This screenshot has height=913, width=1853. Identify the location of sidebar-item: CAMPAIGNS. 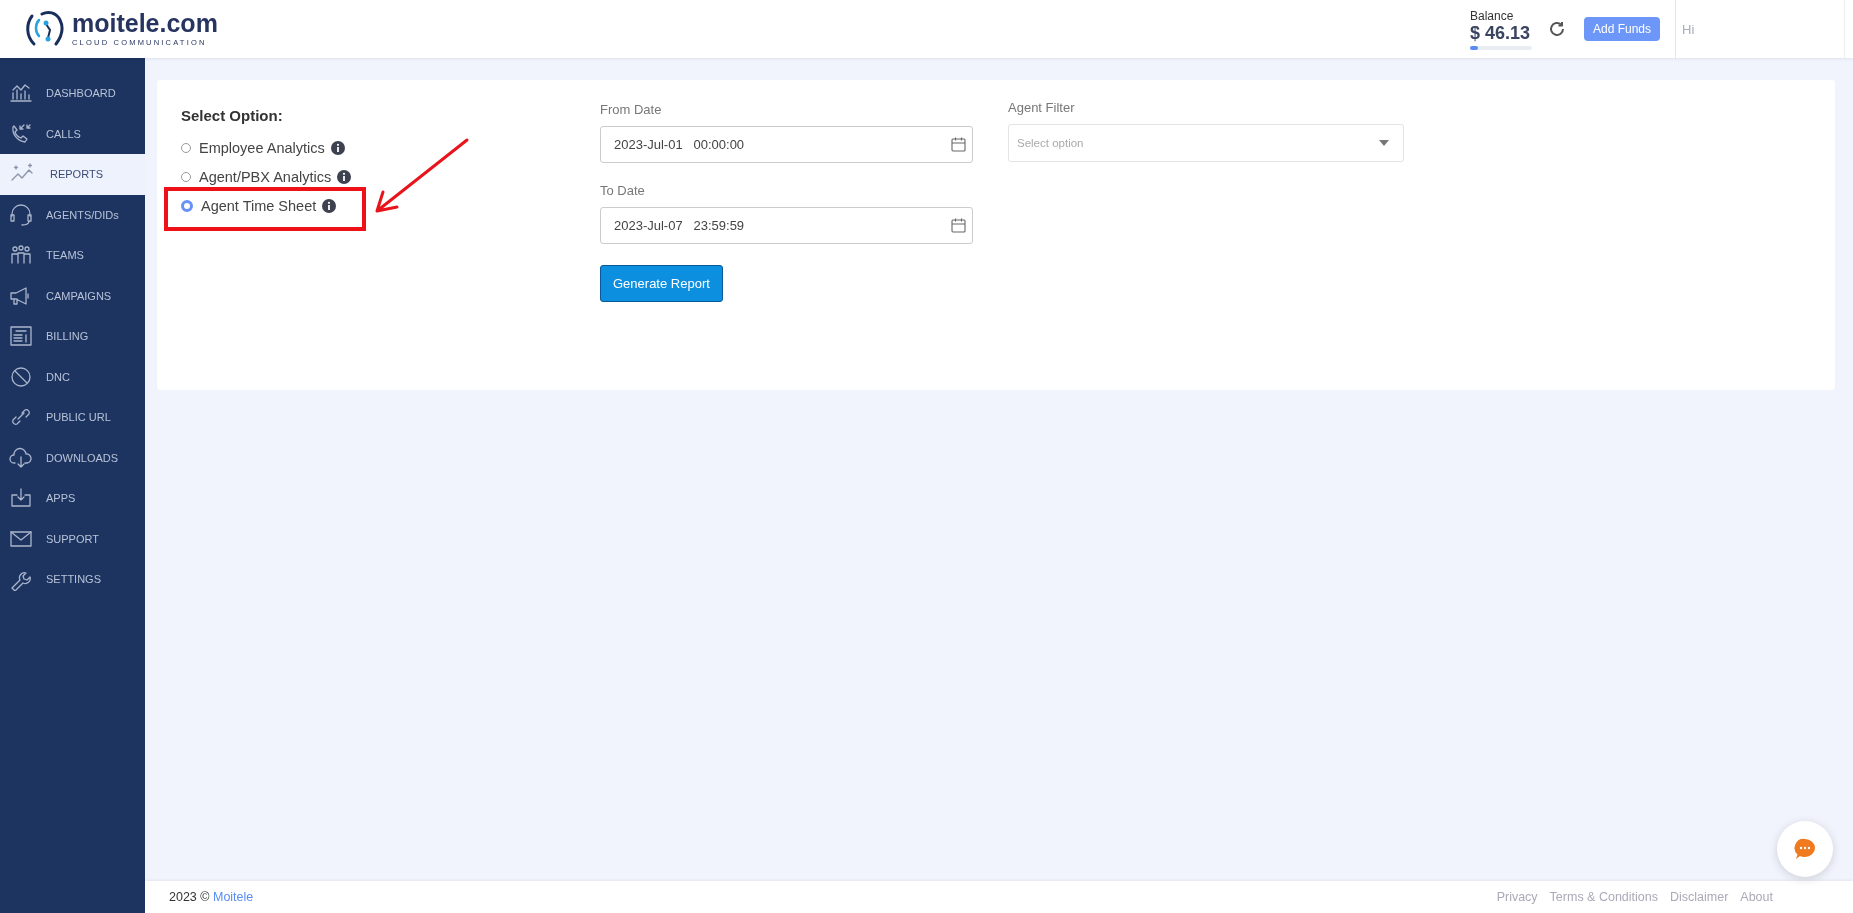
(72, 295).